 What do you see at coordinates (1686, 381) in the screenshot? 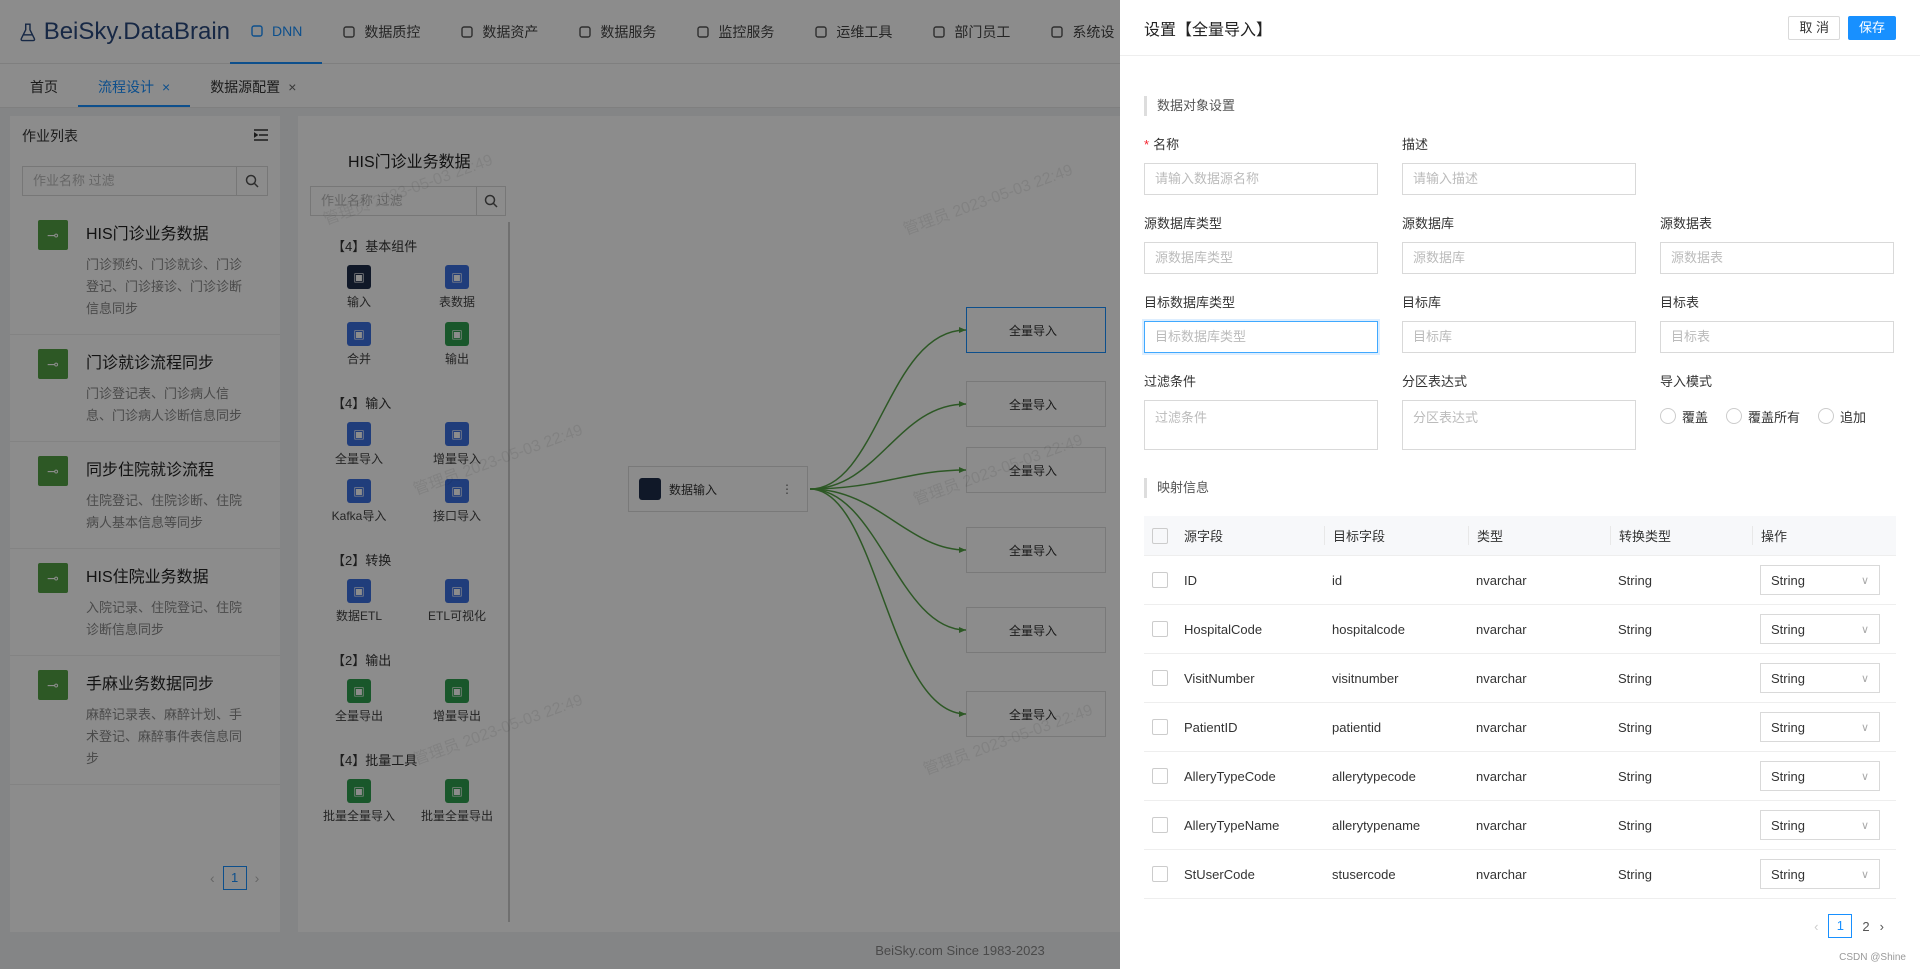
I see `import-mode-label: 导入模式` at bounding box center [1686, 381].